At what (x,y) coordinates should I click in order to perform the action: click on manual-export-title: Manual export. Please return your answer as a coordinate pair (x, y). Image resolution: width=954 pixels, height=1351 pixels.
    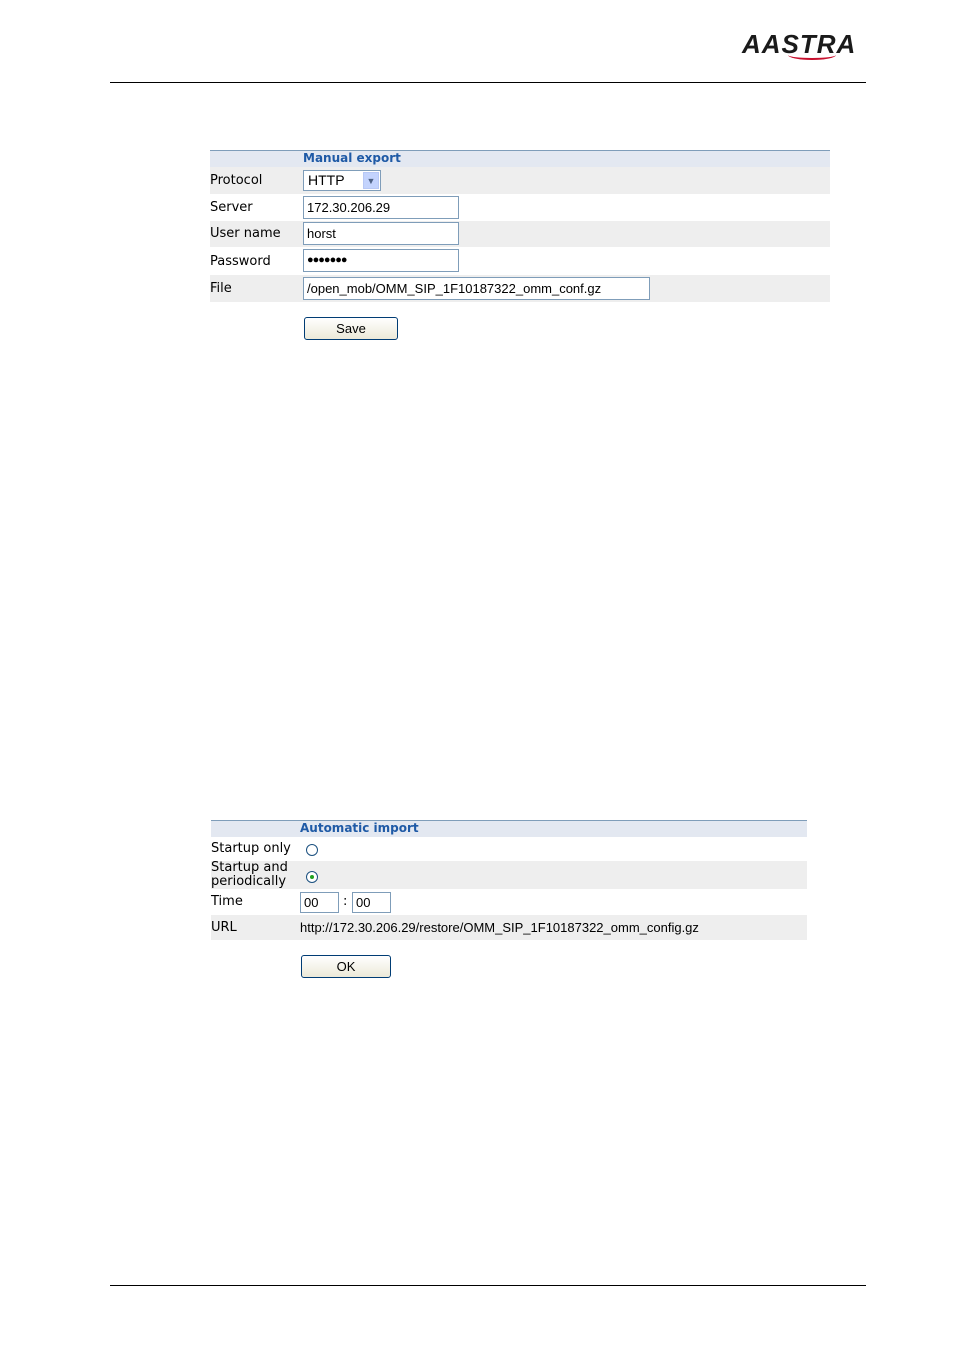
    Looking at the image, I should click on (352, 158).